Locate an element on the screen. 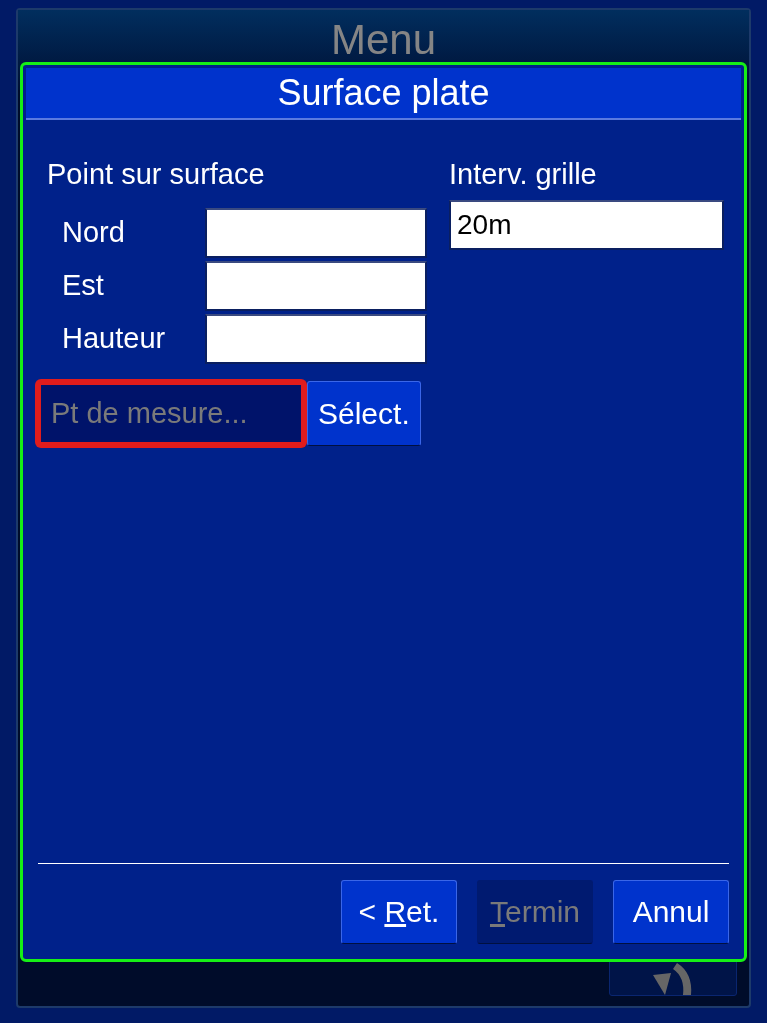 The image size is (767, 1023). dialog-button: Annul is located at coordinates (671, 912).